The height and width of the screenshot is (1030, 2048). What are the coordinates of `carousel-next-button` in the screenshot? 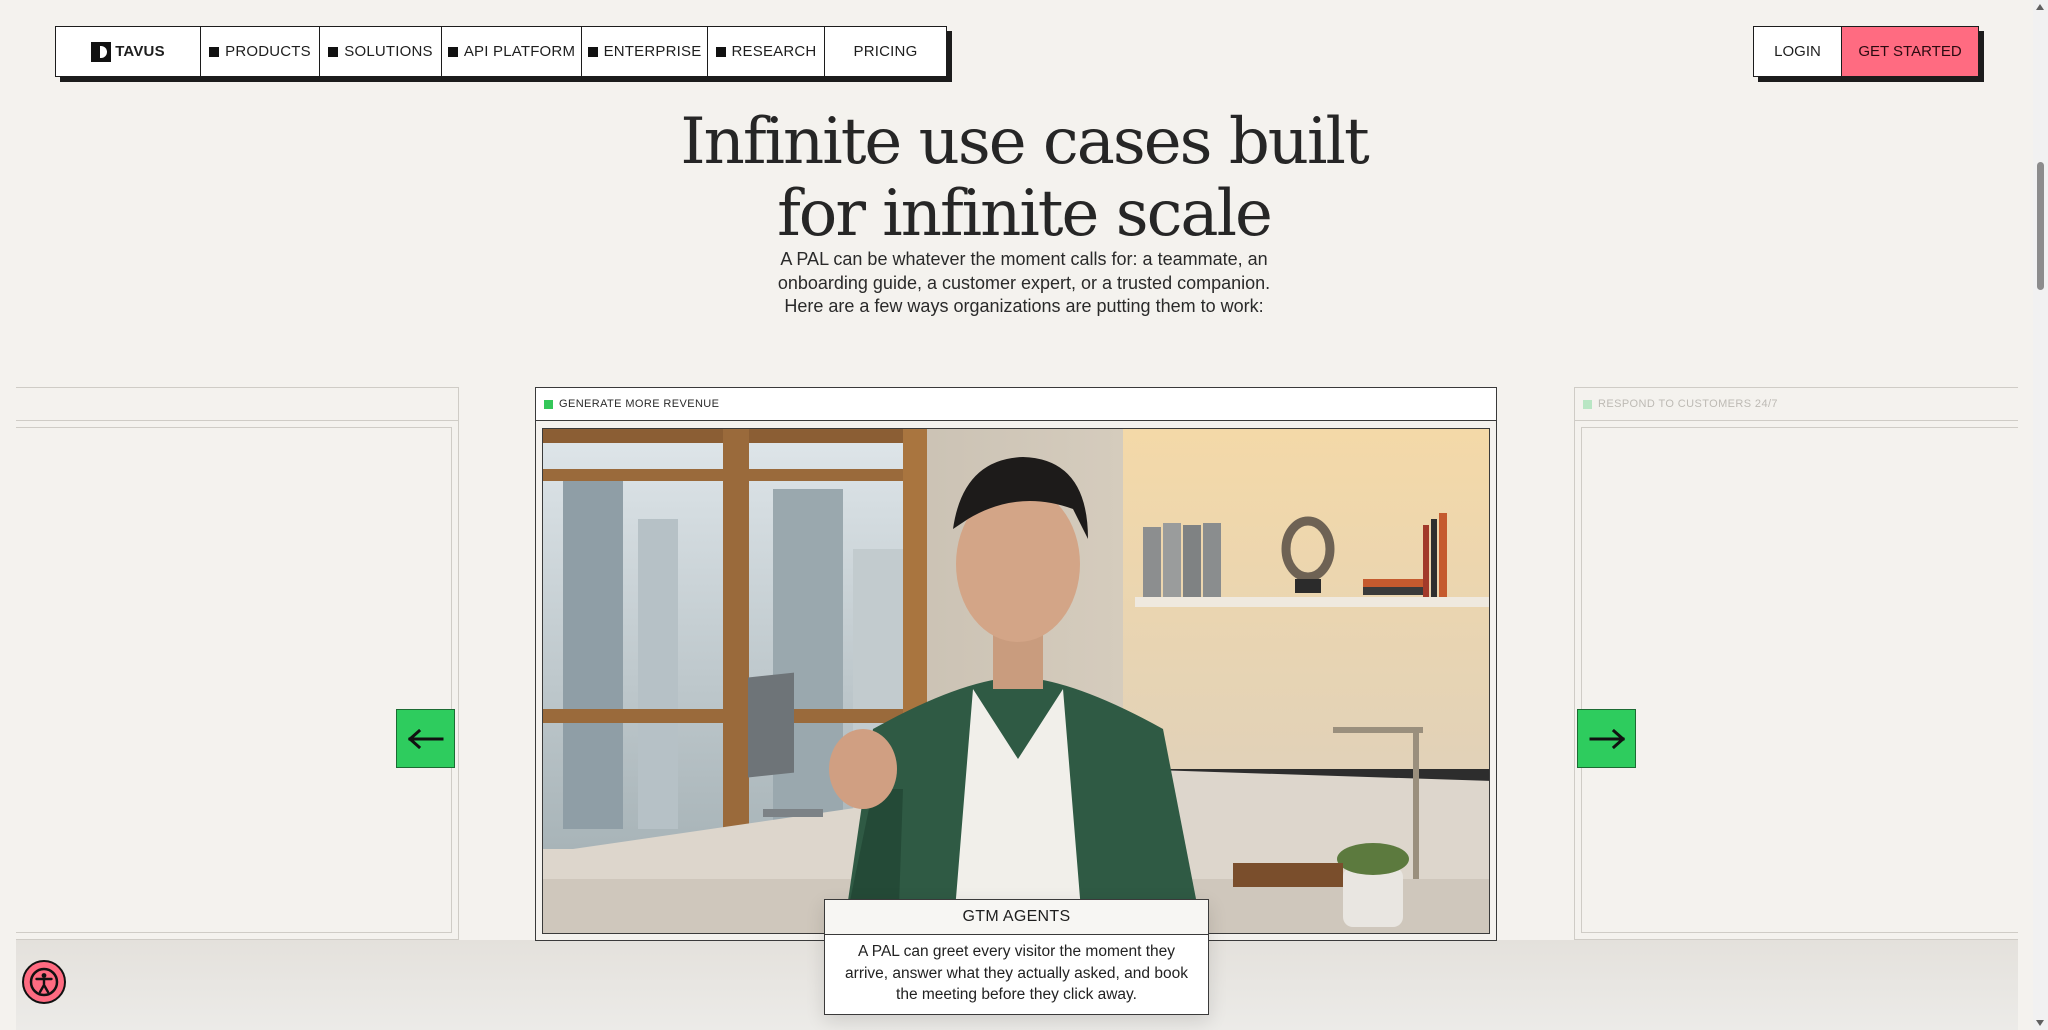 It's located at (1606, 738).